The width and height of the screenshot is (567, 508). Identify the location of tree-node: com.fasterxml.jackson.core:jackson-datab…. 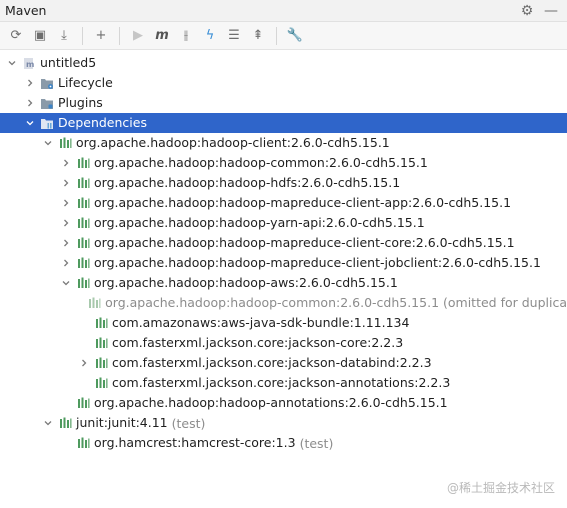
(283, 363).